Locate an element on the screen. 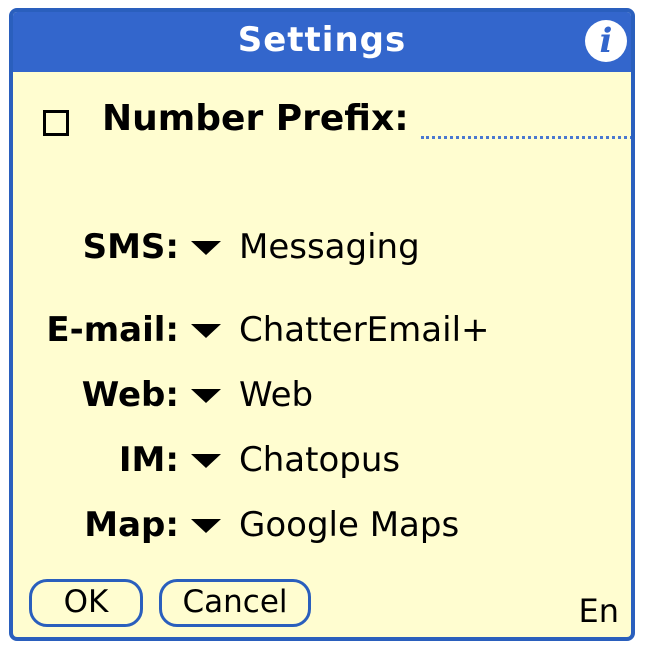 This screenshot has height=649, width=647. web-label: Web: is located at coordinates (130, 395).